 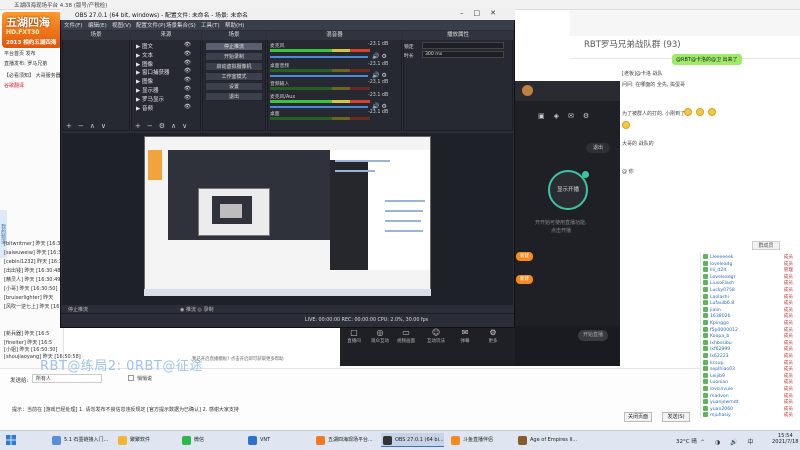 What do you see at coordinates (720, 337) in the screenshot?
I see `member-name: Koopa_b` at bounding box center [720, 337].